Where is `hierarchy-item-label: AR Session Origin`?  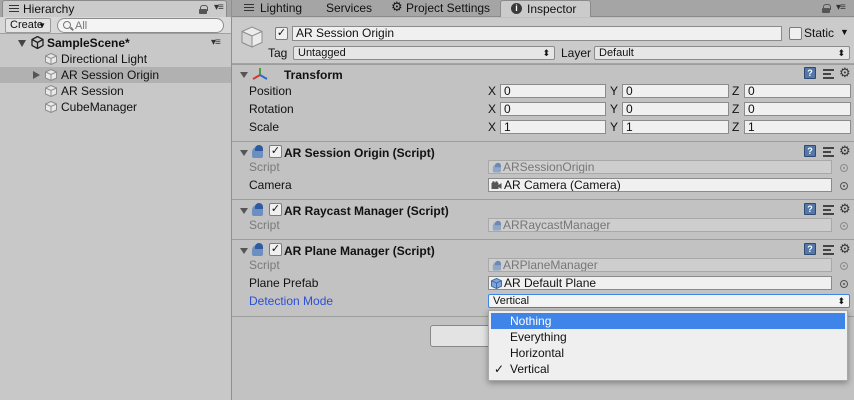
hierarchy-item-label: AR Session Origin is located at coordinates (110, 75).